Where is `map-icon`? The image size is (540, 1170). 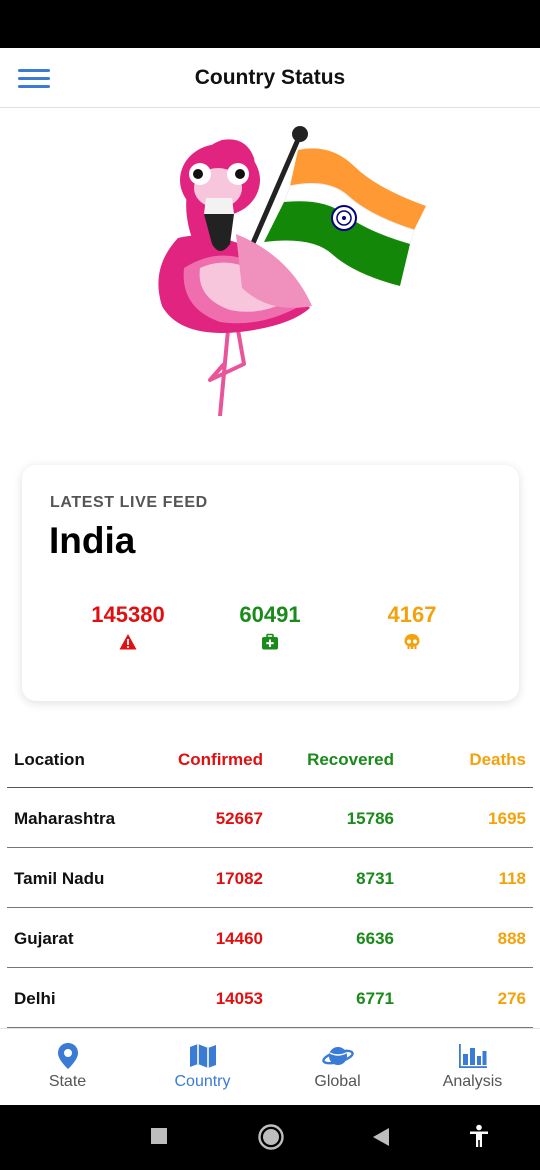 map-icon is located at coordinates (202, 1056).